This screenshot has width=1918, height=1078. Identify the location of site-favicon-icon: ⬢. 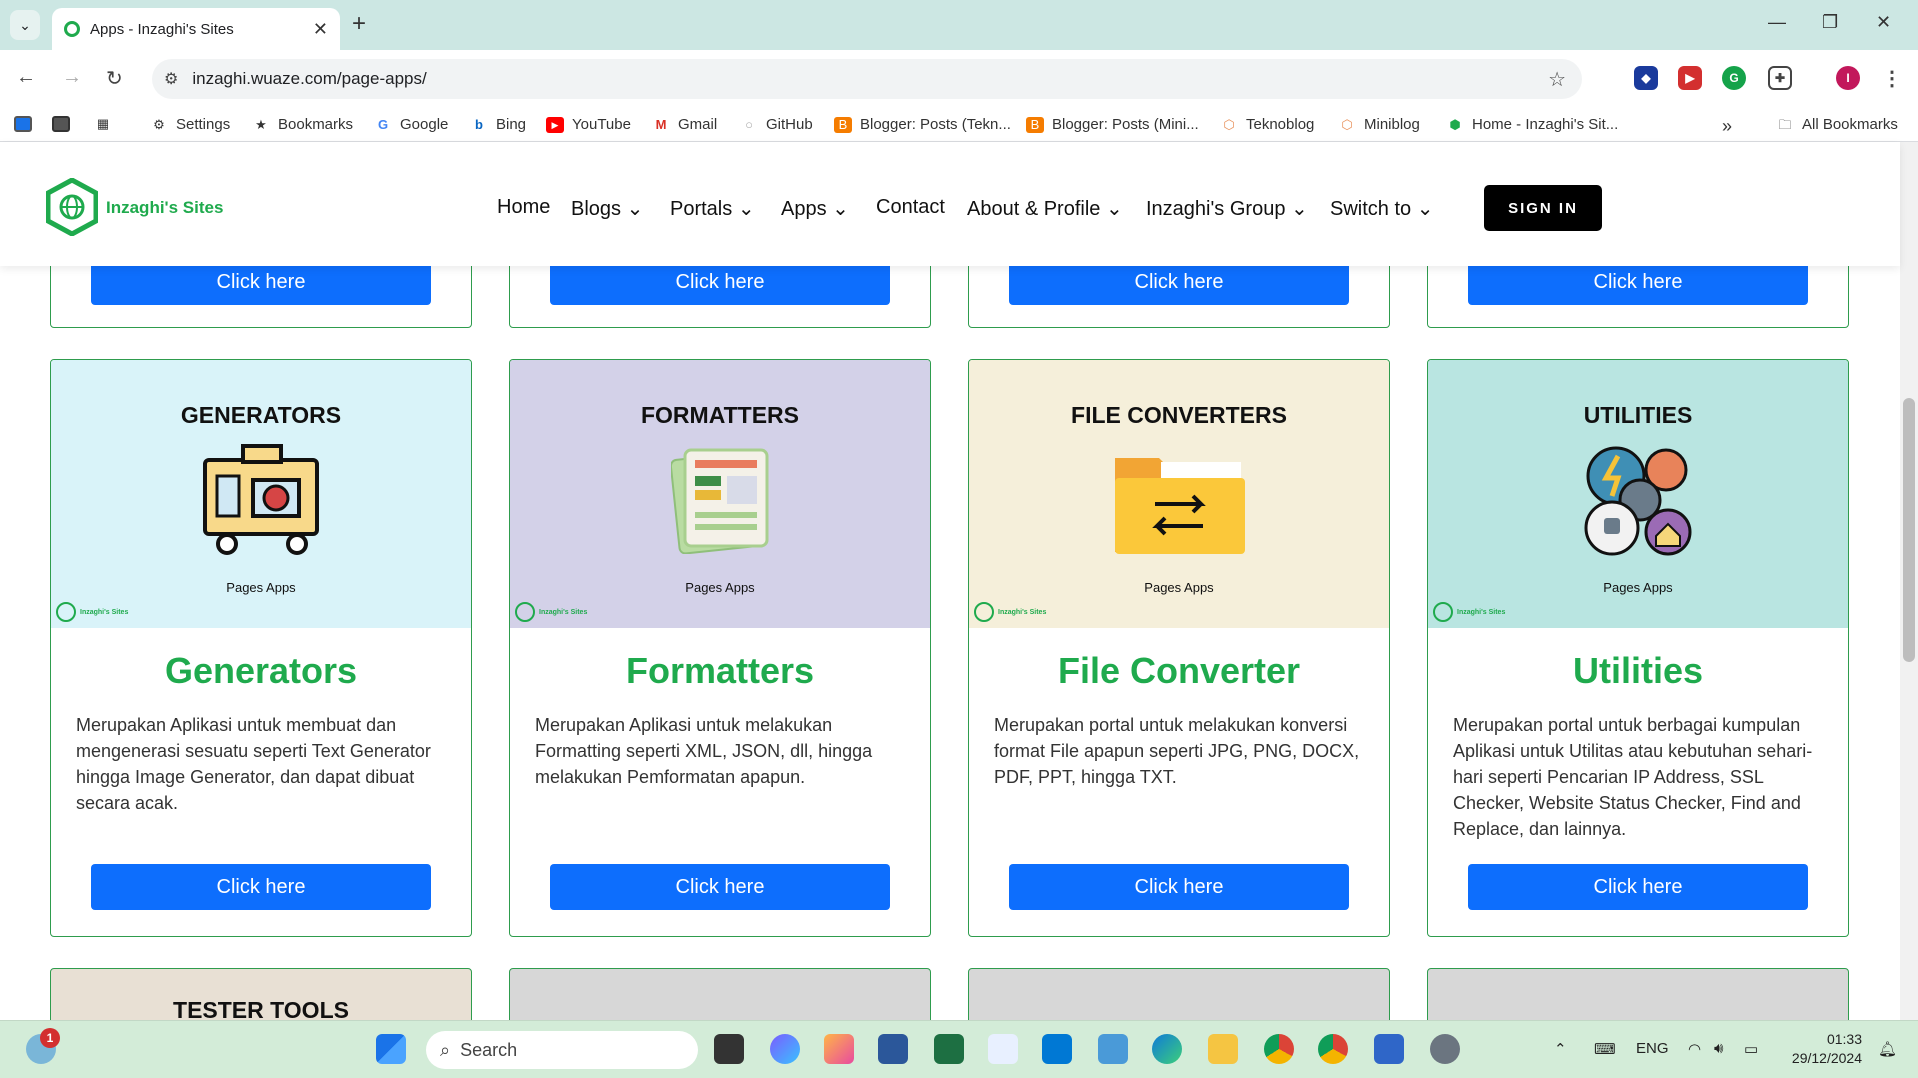
(1455, 124).